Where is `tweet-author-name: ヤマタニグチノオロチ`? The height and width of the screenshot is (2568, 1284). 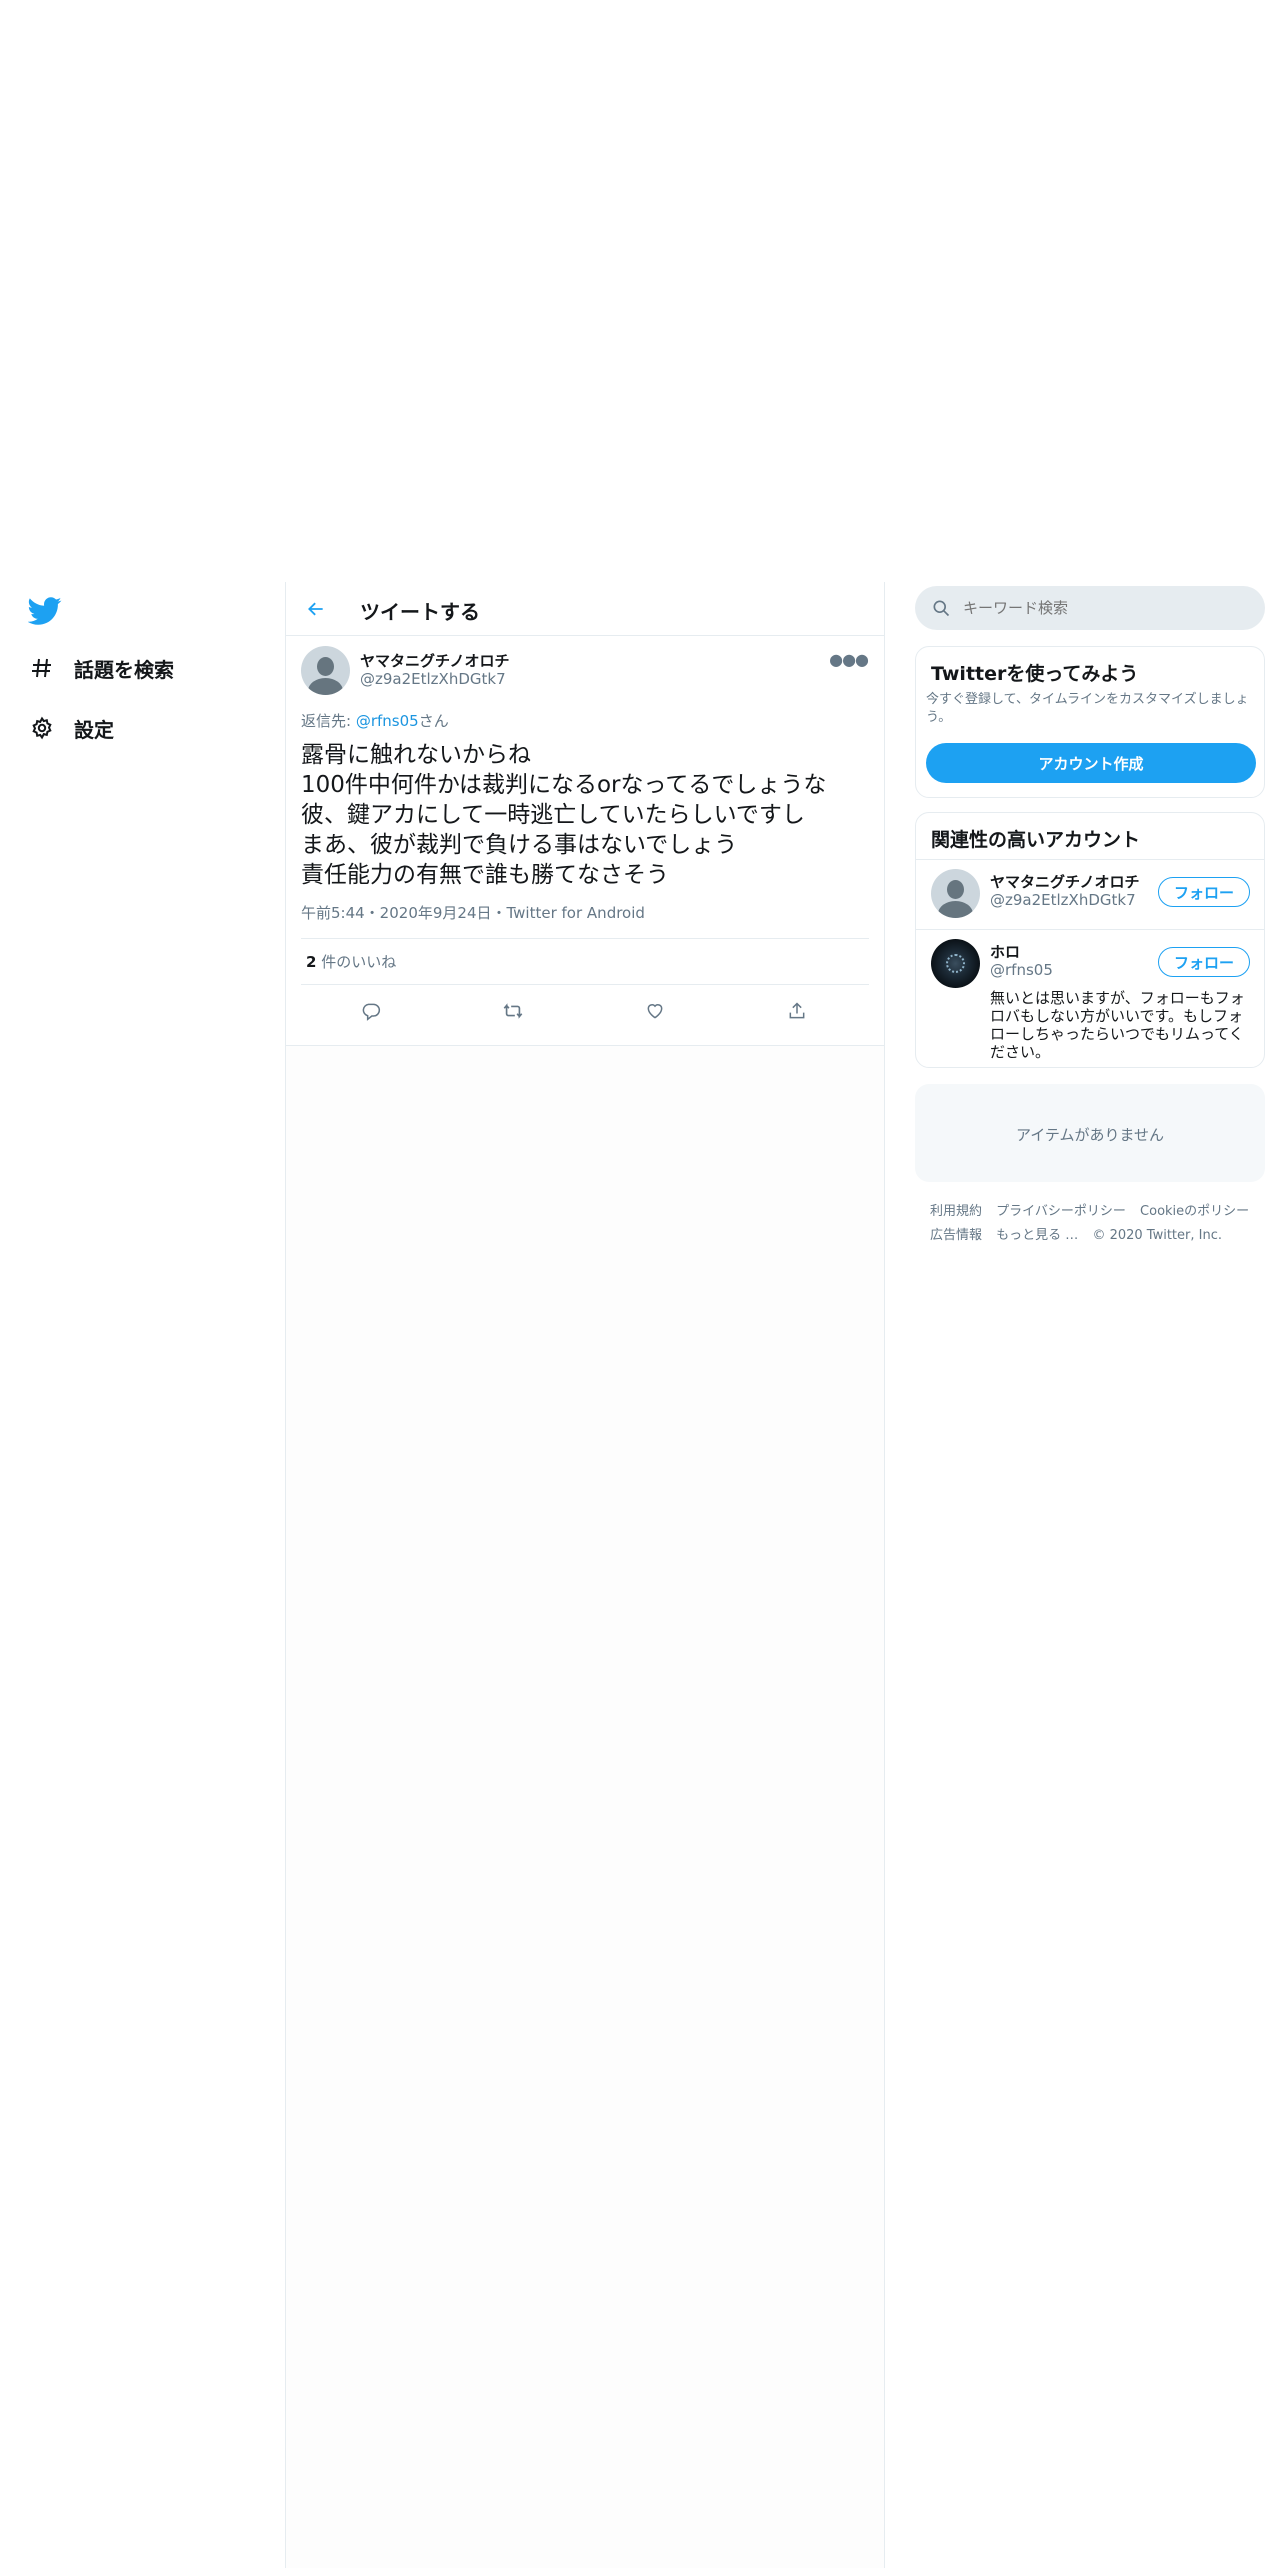
tweet-author-name: ヤマタニグチノオロチ is located at coordinates (435, 660).